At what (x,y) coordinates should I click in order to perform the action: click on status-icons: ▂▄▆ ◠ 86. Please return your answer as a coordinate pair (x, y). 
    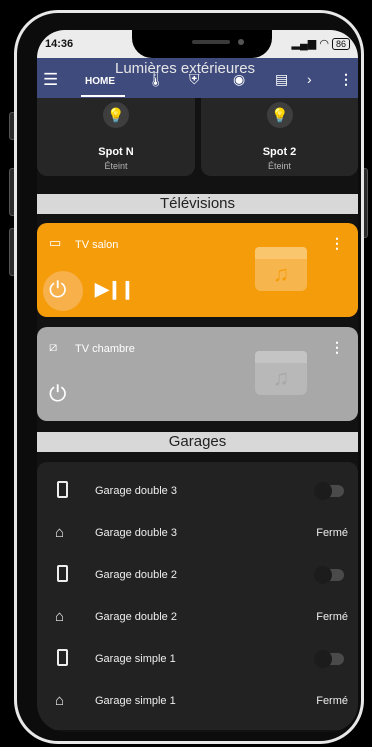
    Looking at the image, I should click on (321, 43).